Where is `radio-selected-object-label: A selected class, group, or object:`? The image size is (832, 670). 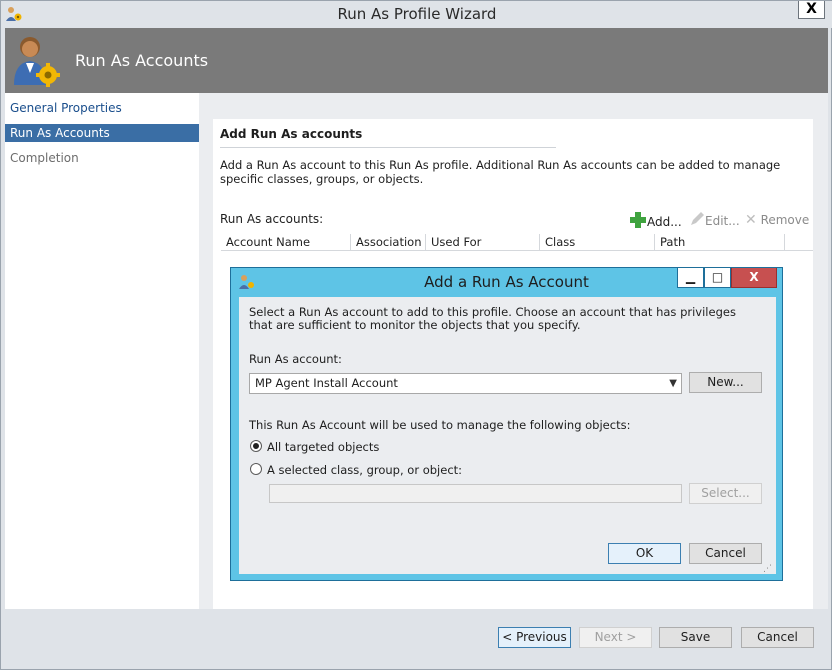
radio-selected-object-label: A selected class, group, or object: is located at coordinates (364, 470).